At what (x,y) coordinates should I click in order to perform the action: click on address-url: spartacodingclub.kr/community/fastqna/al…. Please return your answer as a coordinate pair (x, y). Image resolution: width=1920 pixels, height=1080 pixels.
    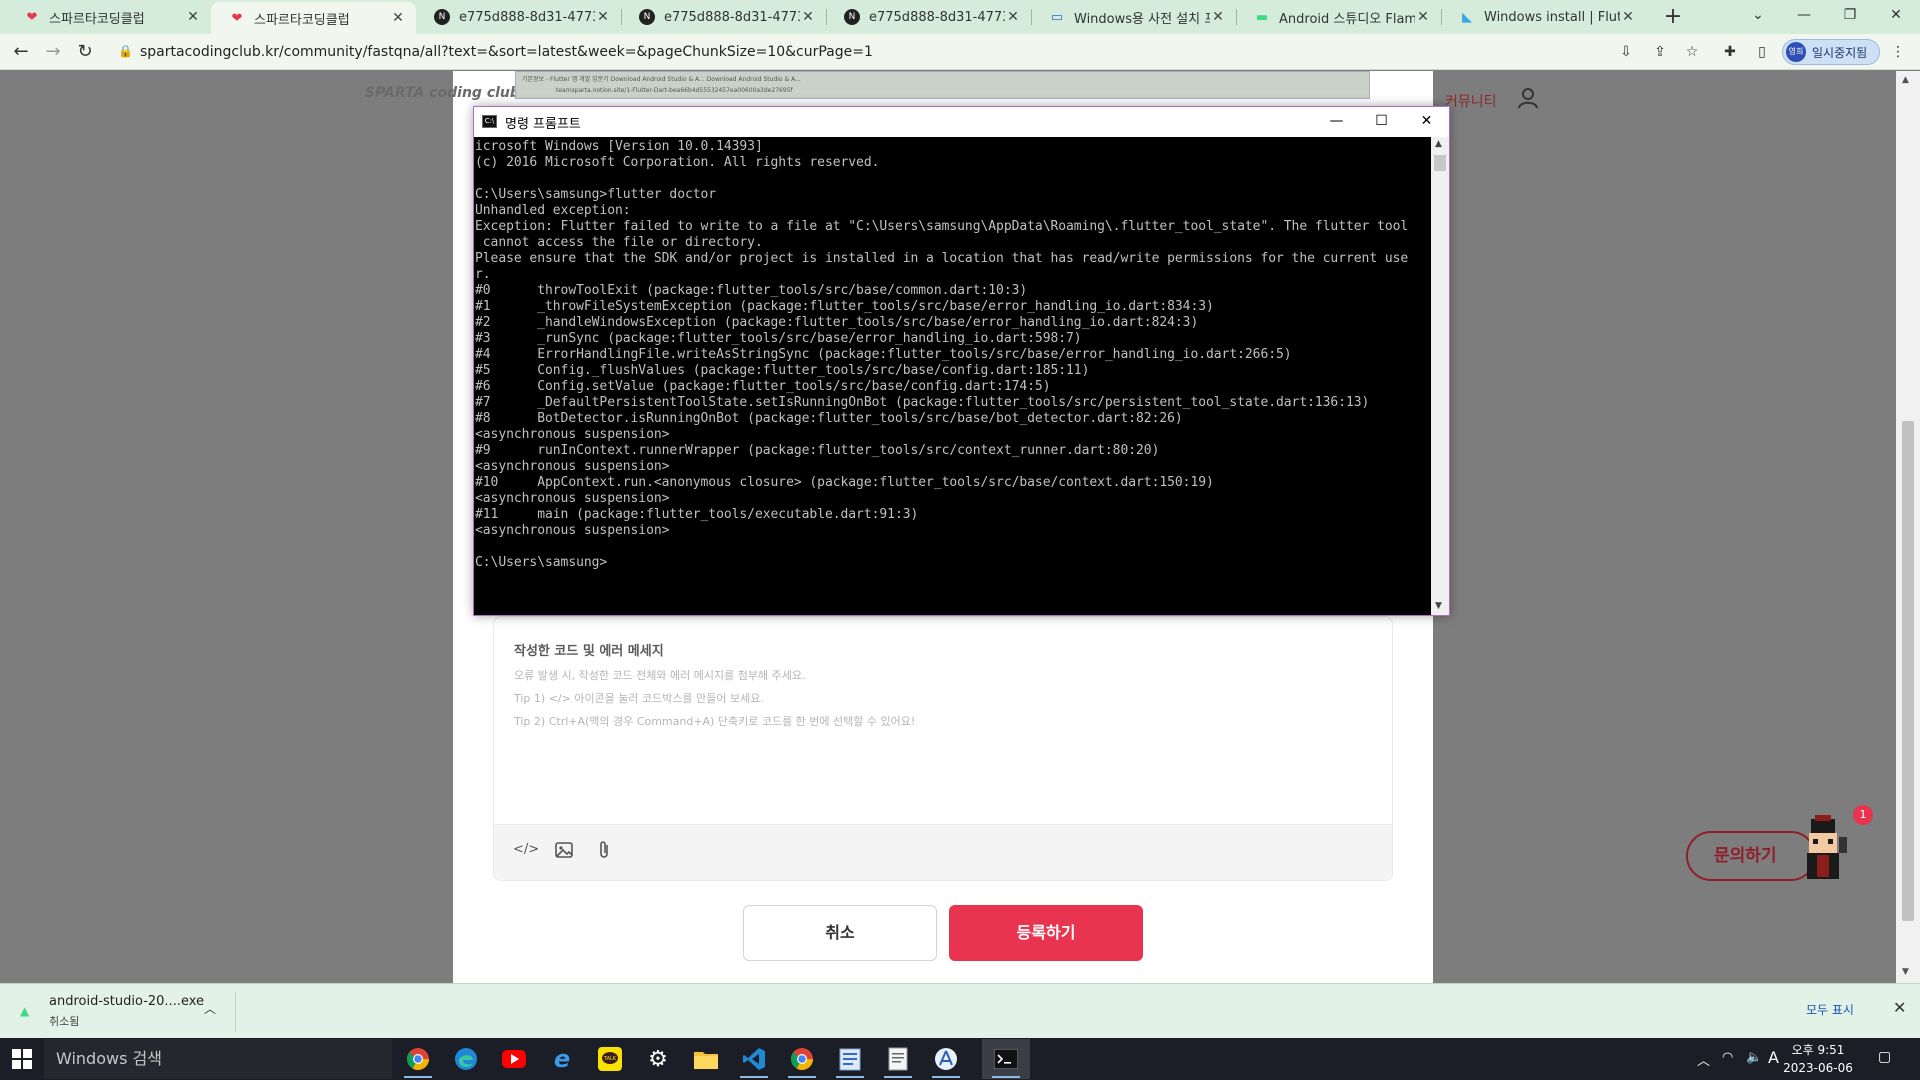
    Looking at the image, I should click on (506, 52).